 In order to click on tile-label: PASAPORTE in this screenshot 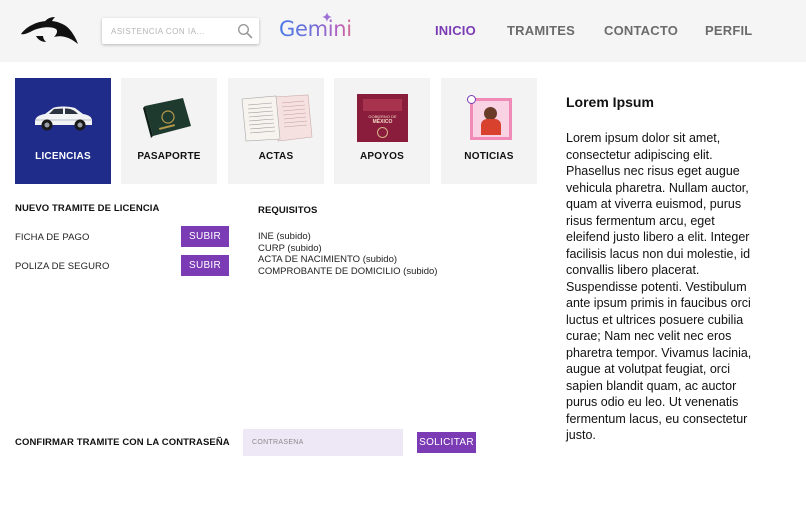, I will do `click(169, 156)`.